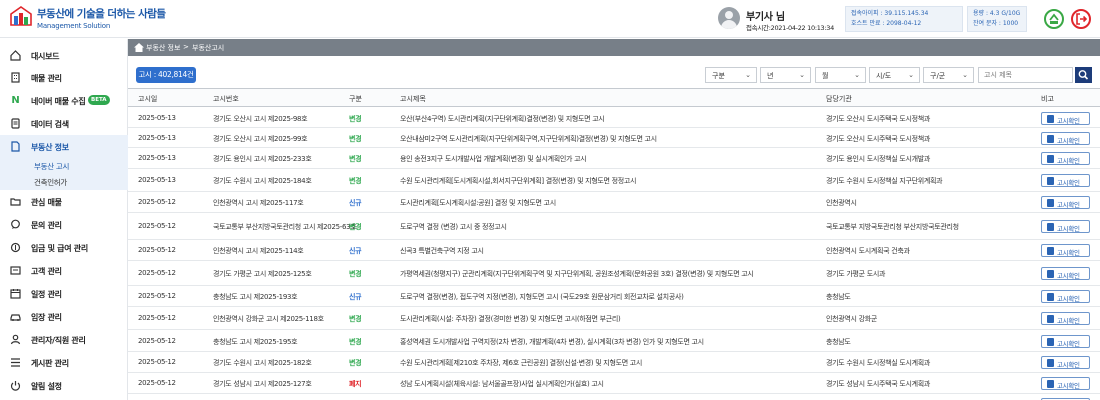  What do you see at coordinates (938, 76) in the screenshot?
I see `select-value: 구/군` at bounding box center [938, 76].